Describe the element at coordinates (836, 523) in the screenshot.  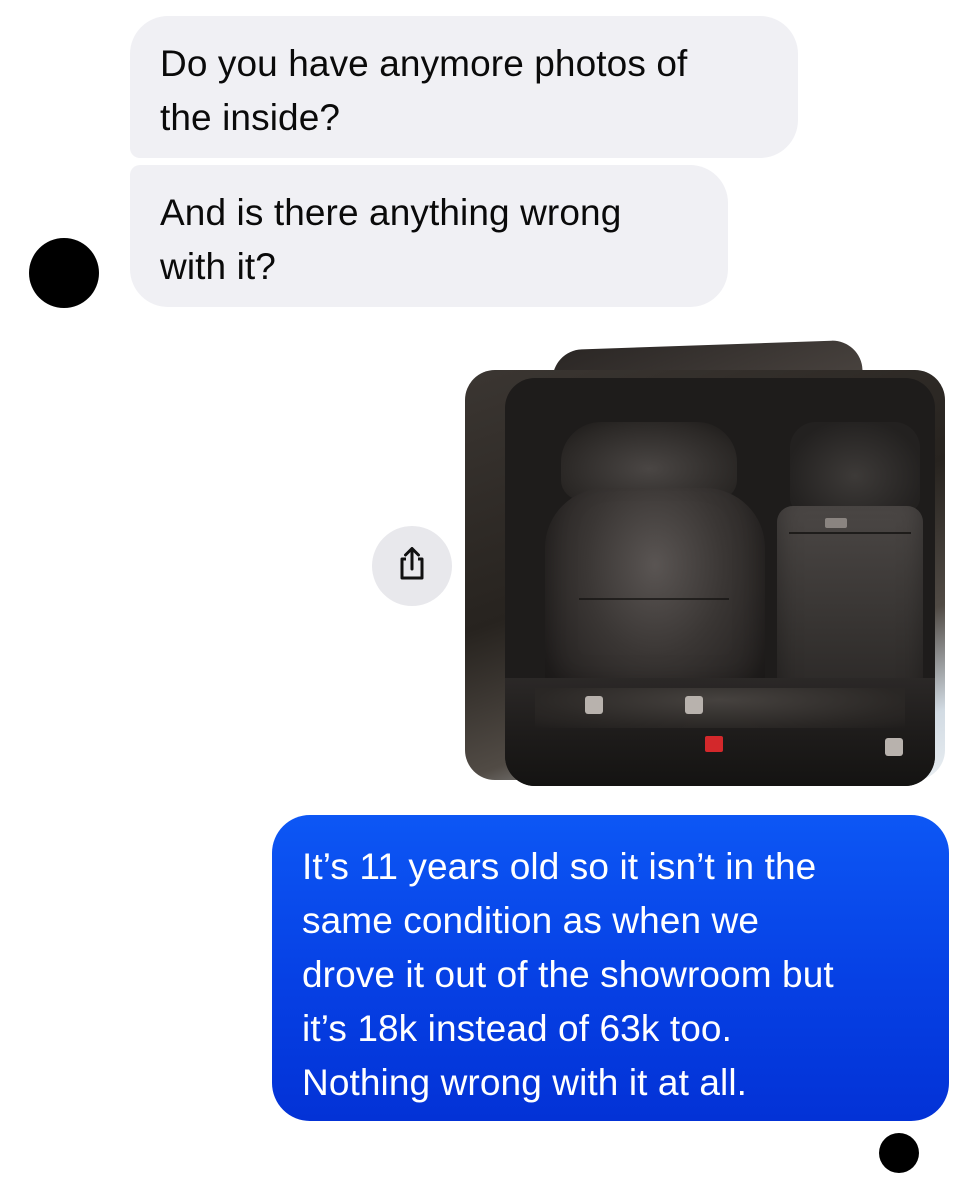
I see `seat-latch` at that location.